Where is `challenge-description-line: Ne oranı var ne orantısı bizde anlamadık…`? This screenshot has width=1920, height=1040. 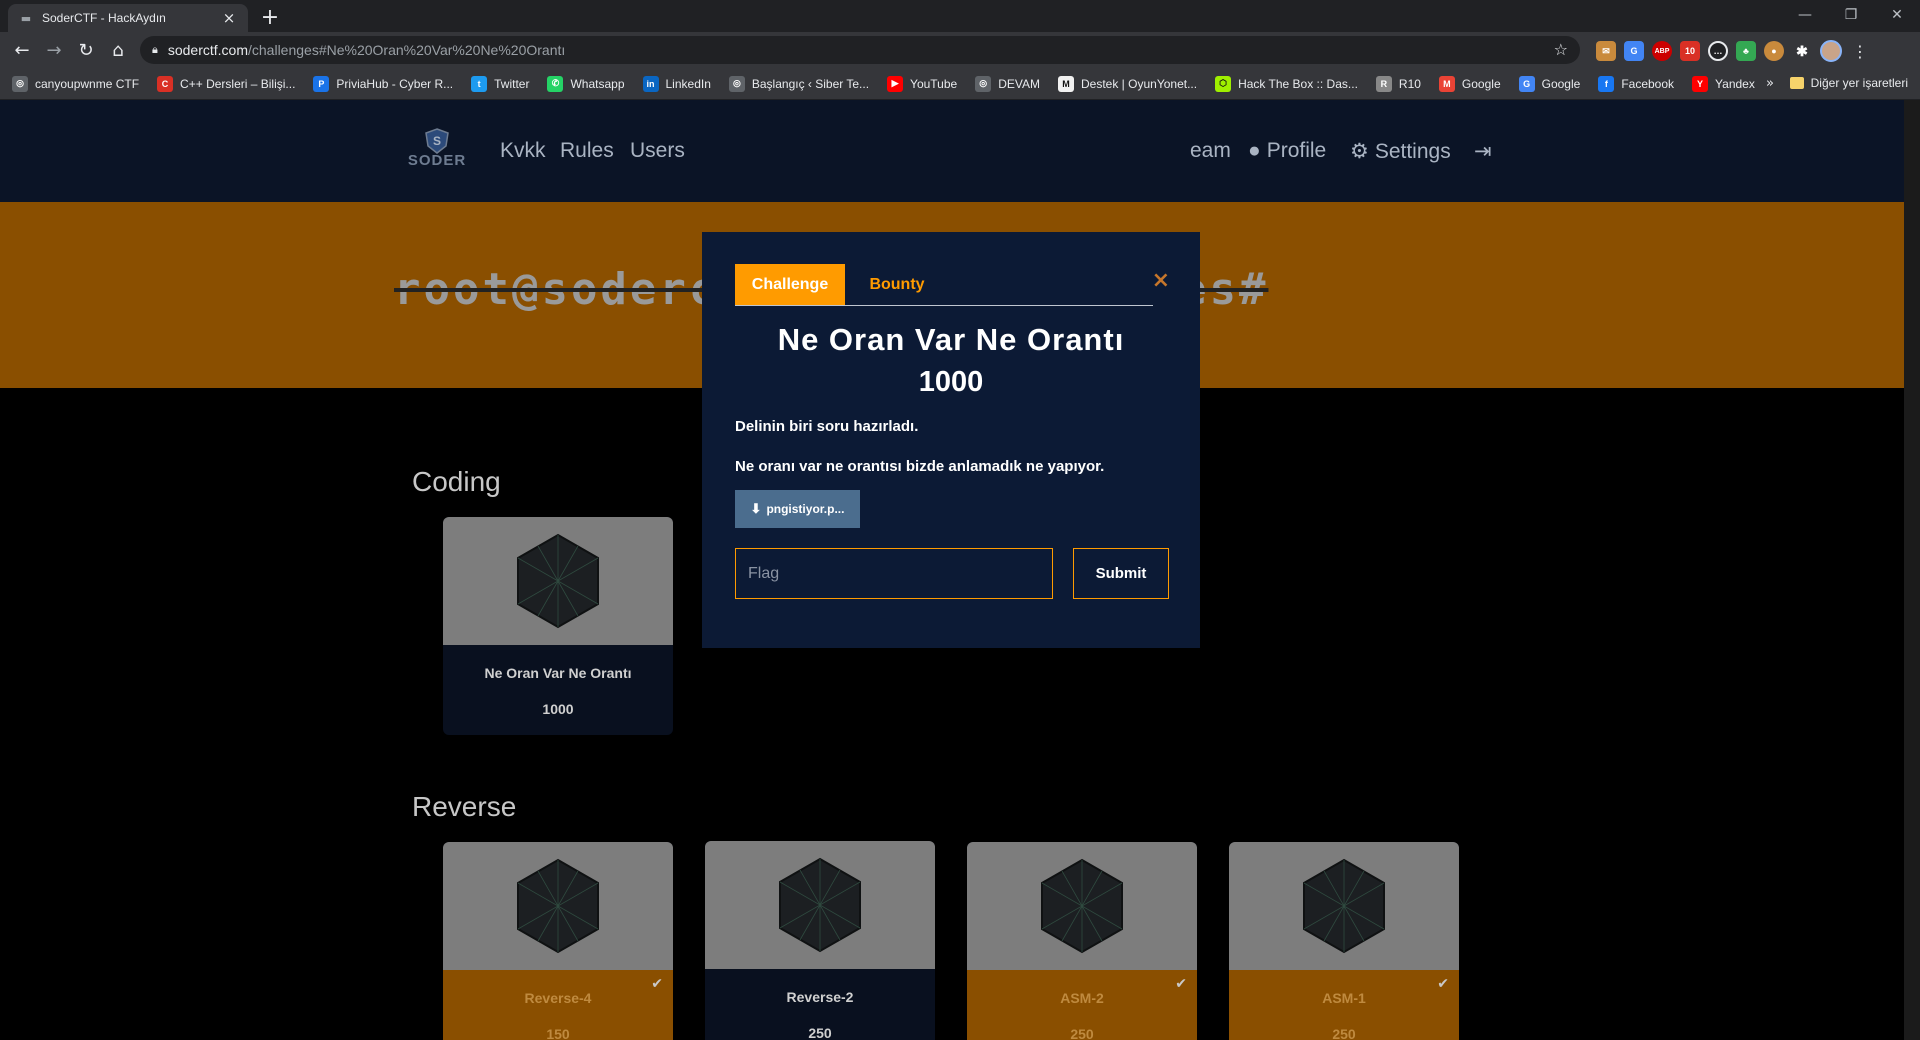
challenge-description-line: Ne oranı var ne orantısı bizde anlamadık… is located at coordinates (920, 466).